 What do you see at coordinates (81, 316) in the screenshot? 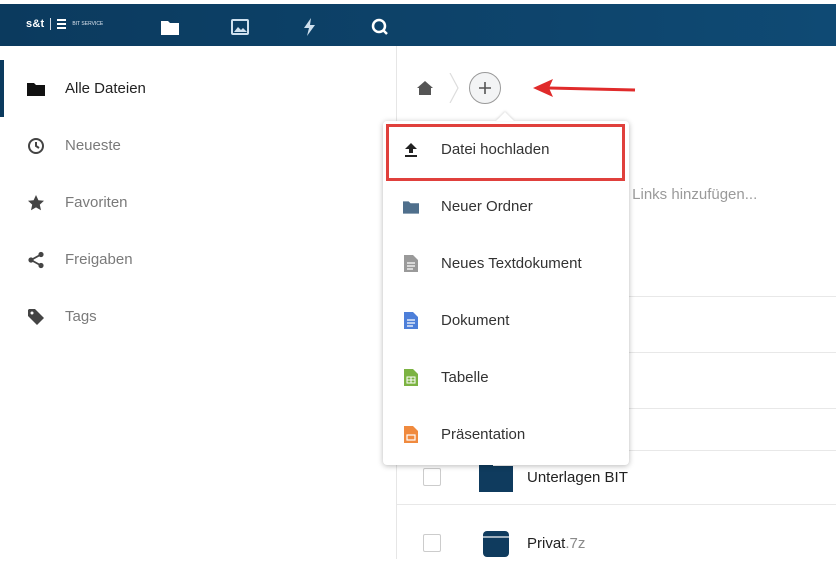
I see `sidebar-item-label: Tags` at bounding box center [81, 316].